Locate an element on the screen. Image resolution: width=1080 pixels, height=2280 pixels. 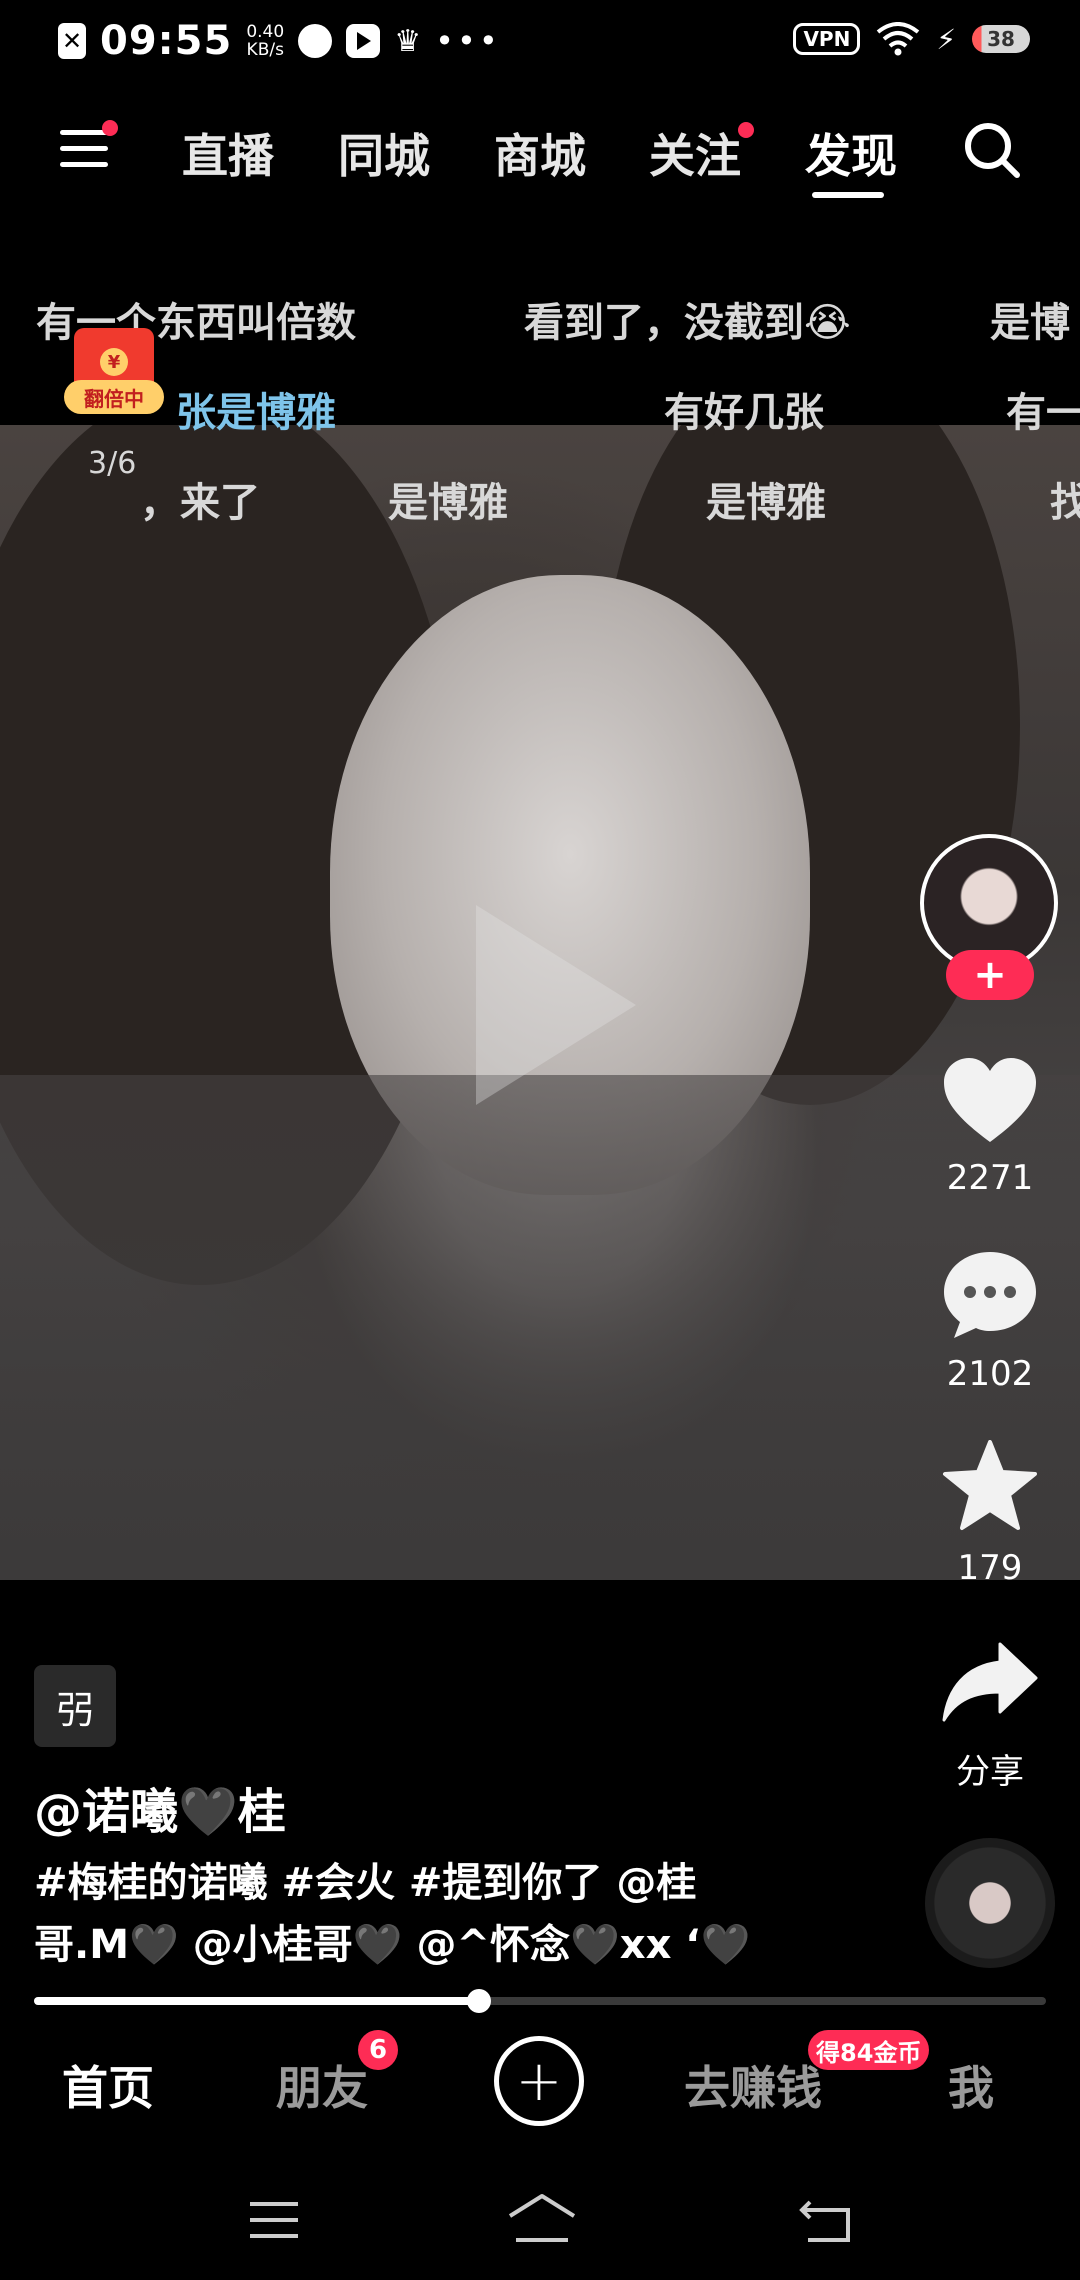
charging-icon: ⚡ is located at coordinates (946, 39).